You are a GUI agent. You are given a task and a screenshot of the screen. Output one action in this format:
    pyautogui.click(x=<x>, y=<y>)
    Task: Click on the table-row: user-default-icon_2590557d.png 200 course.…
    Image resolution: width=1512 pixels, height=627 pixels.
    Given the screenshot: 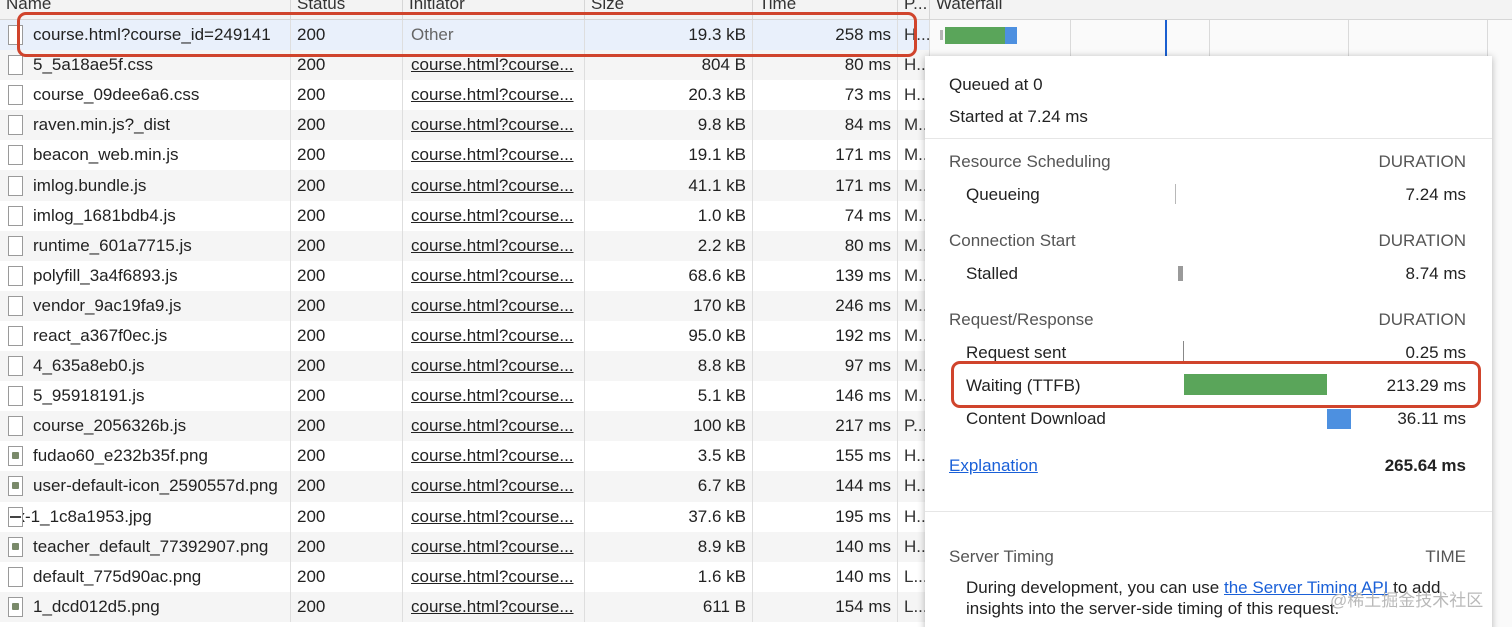 What is the action you would take?
    pyautogui.click(x=465, y=486)
    